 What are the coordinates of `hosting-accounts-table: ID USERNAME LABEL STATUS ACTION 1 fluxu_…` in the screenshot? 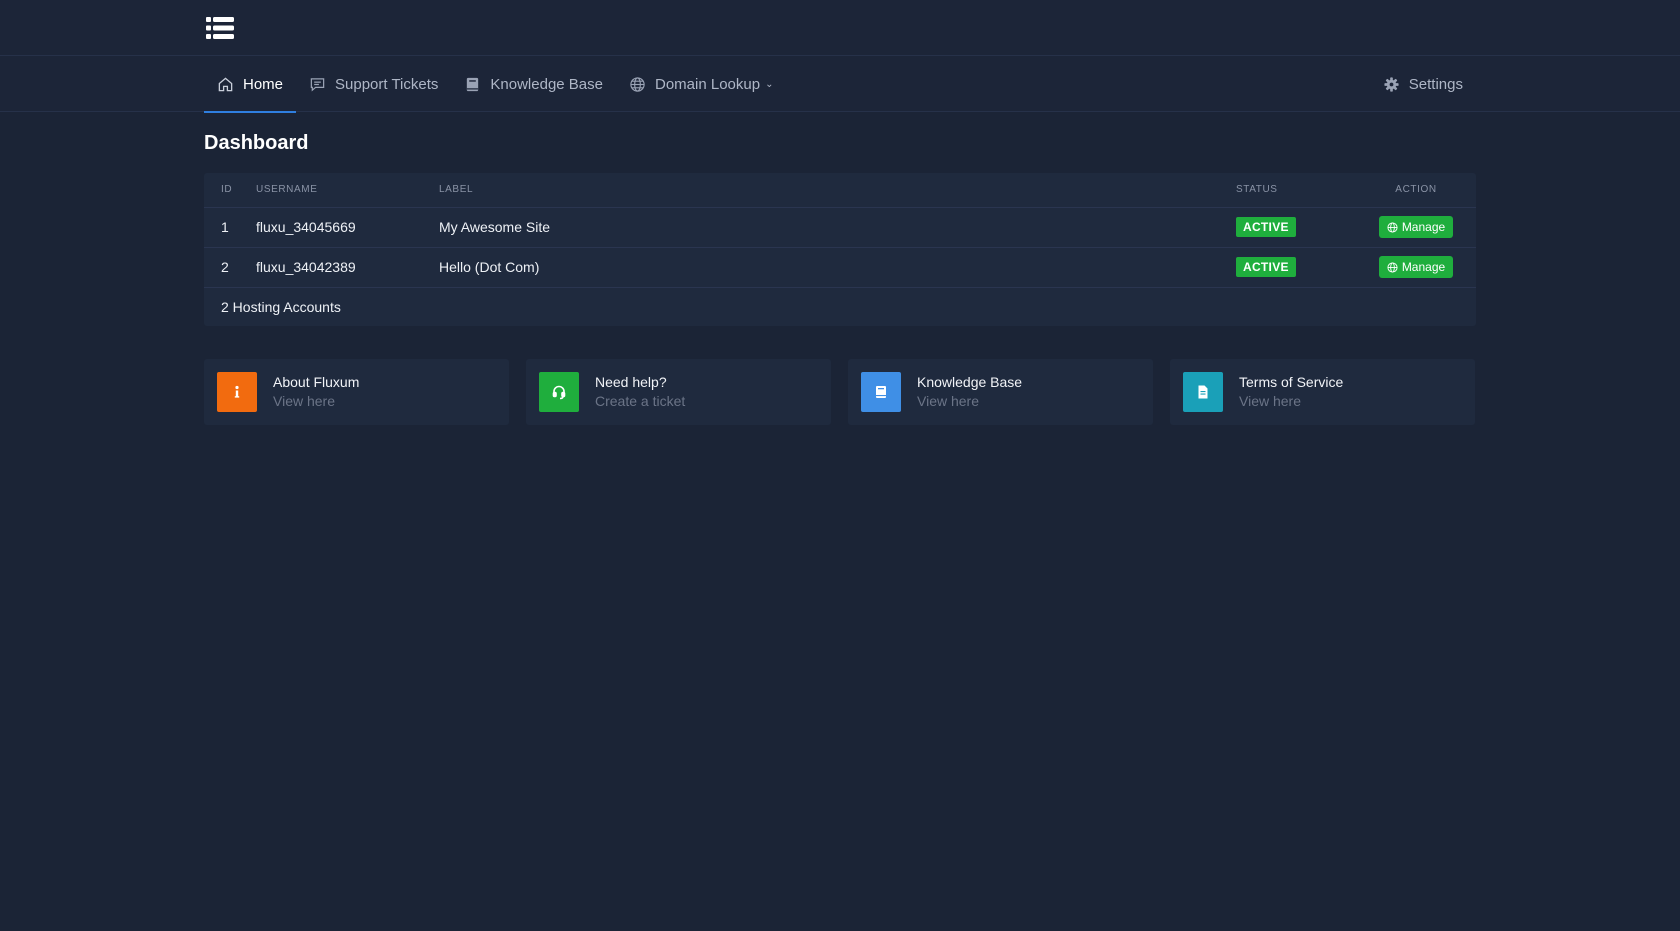 It's located at (840, 230).